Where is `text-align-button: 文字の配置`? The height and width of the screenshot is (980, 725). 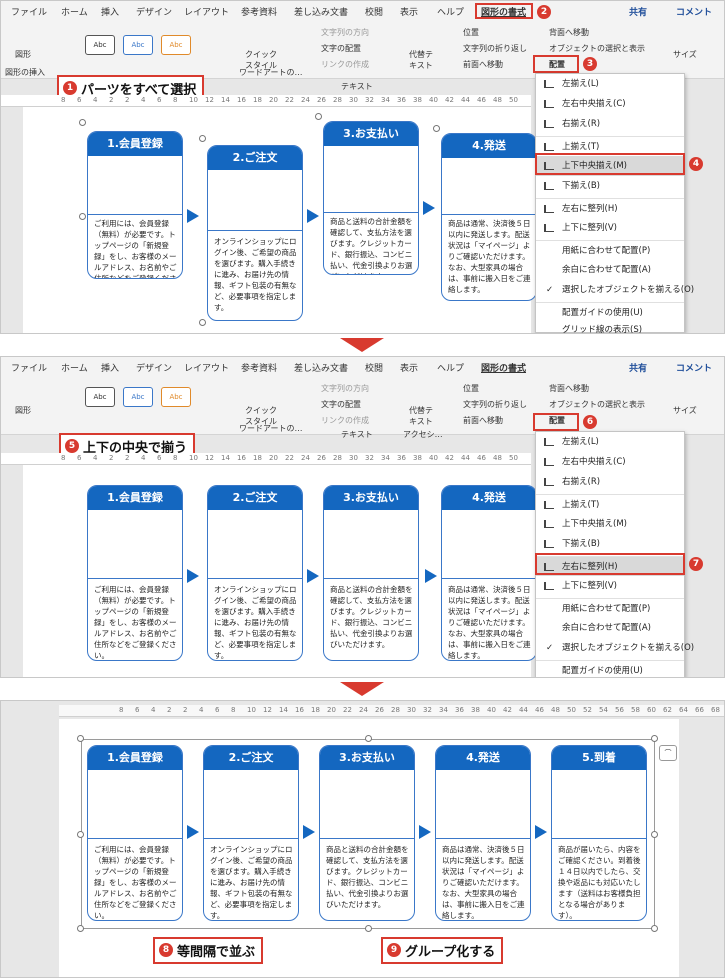 text-align-button: 文字の配置 is located at coordinates (341, 48).